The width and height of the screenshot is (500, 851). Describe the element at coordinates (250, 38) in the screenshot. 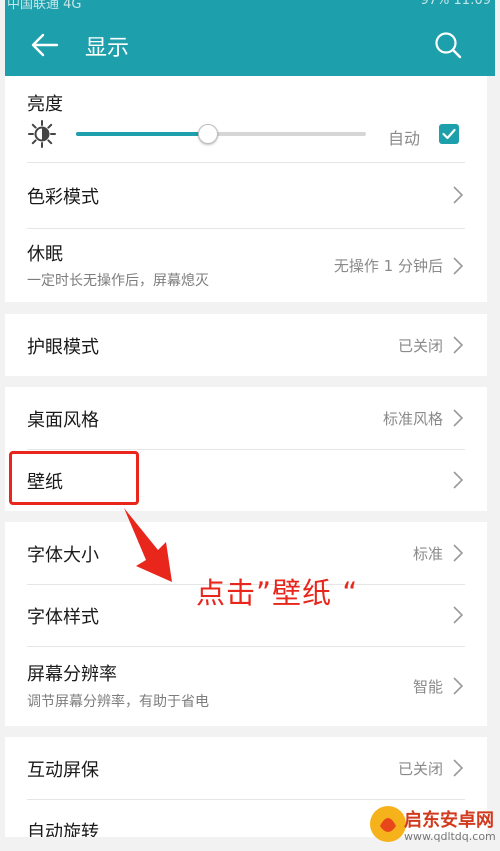

I see `app-header: 中国联通 4G 97% 11:09 显示` at that location.